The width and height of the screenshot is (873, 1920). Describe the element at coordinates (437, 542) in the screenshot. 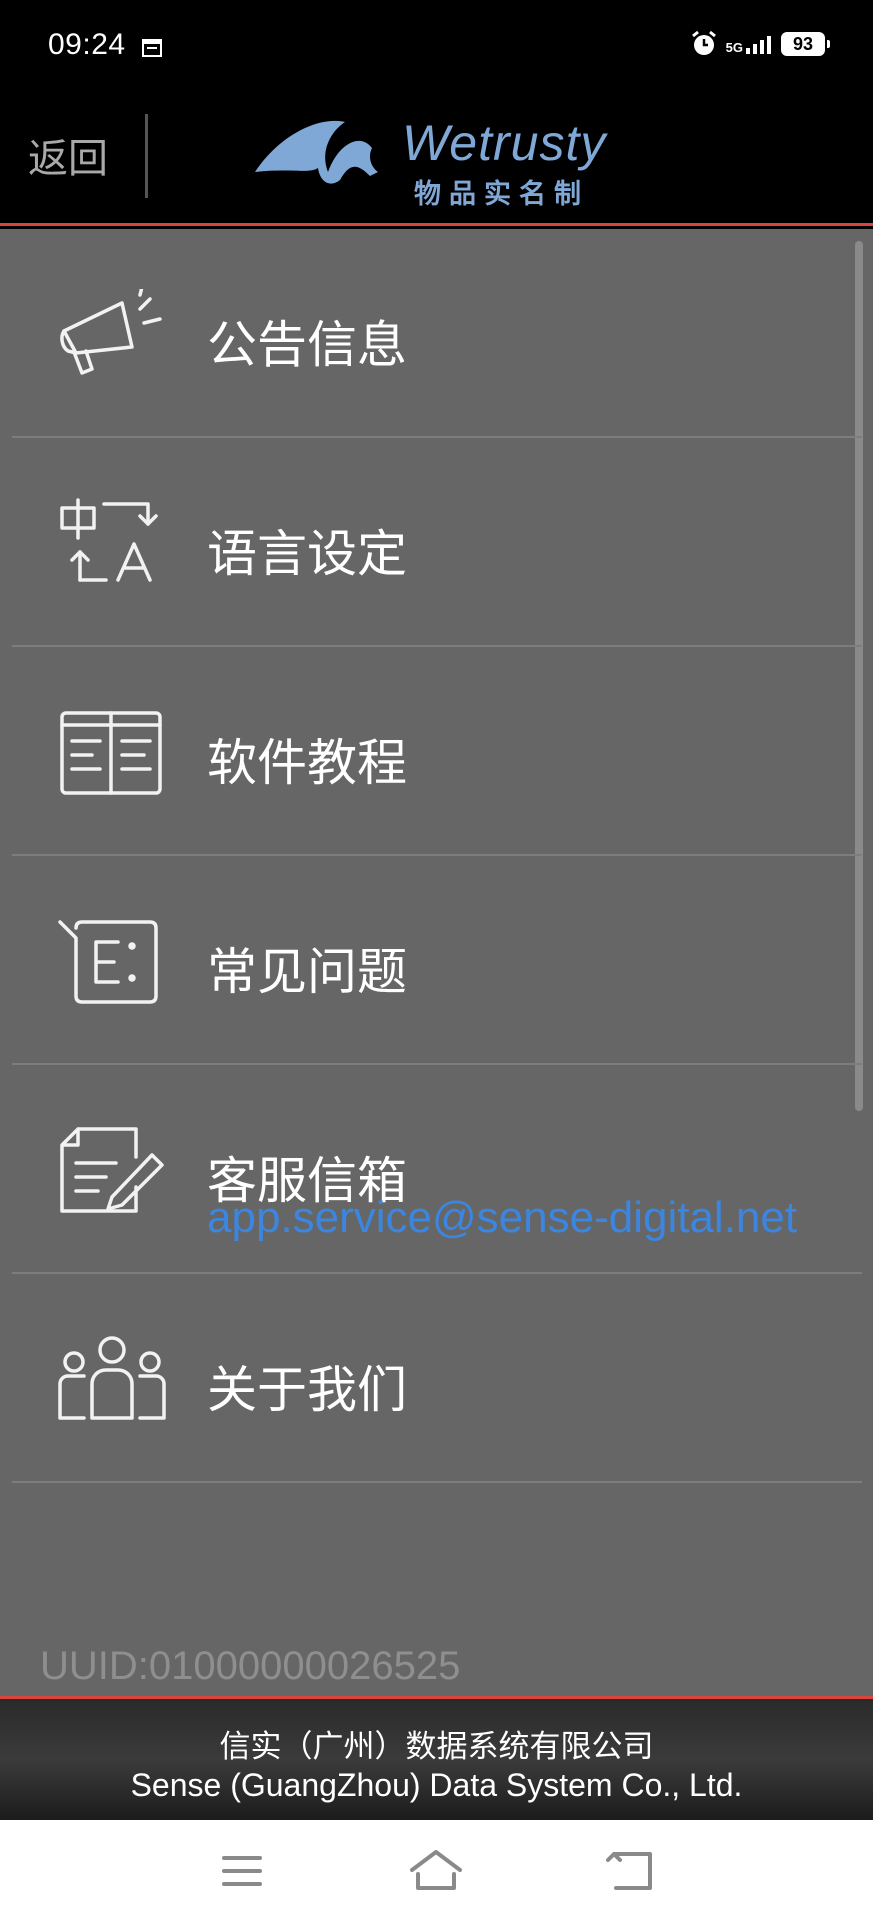

I see `menu-item-language: 语言设定` at that location.